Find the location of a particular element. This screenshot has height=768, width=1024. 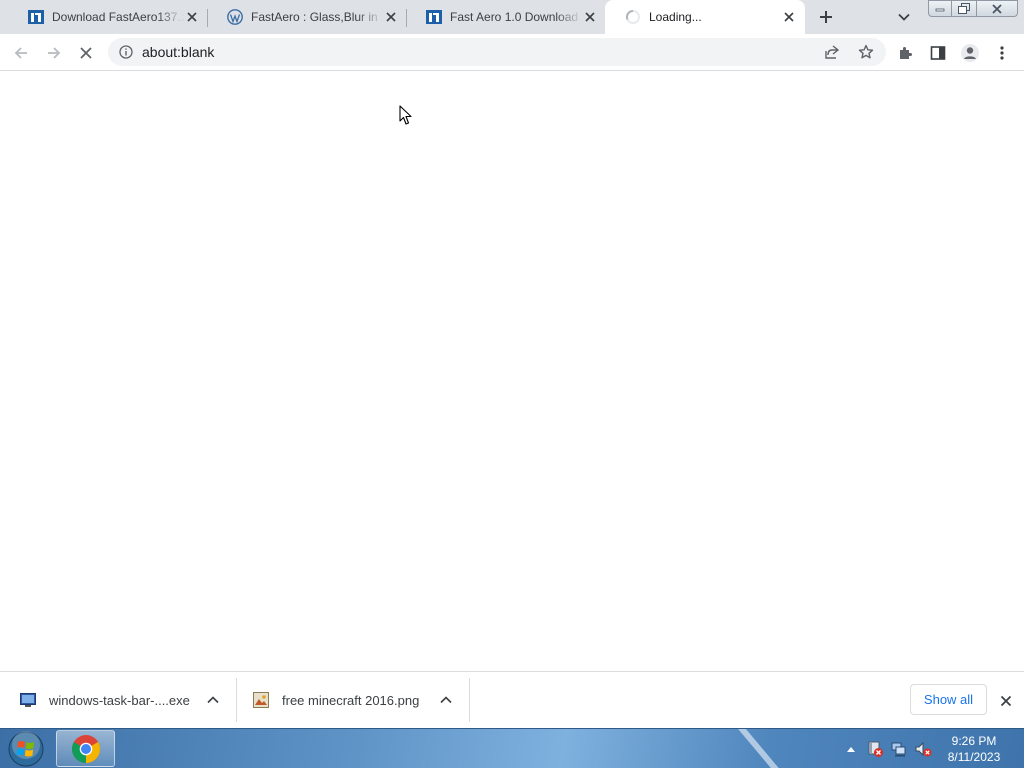

download-item: windows-task-bar-....exe is located at coordinates (118, 700).